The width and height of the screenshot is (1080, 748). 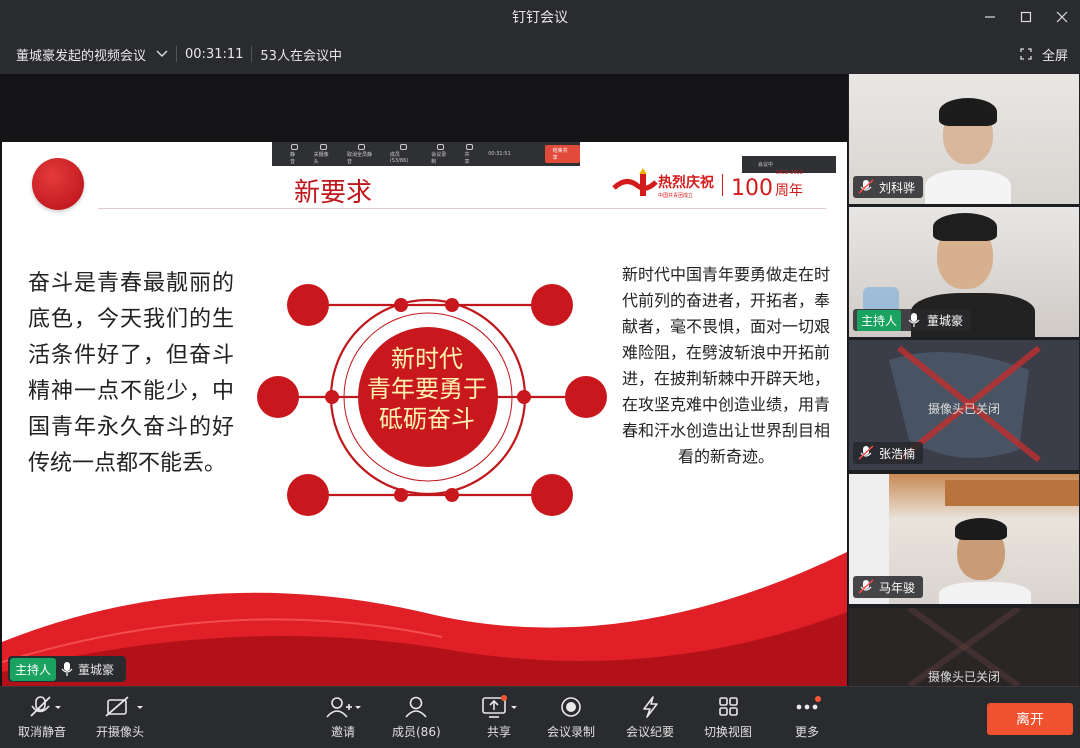 What do you see at coordinates (964, 647) in the screenshot?
I see `participant-tile: 摄像头已关闭` at bounding box center [964, 647].